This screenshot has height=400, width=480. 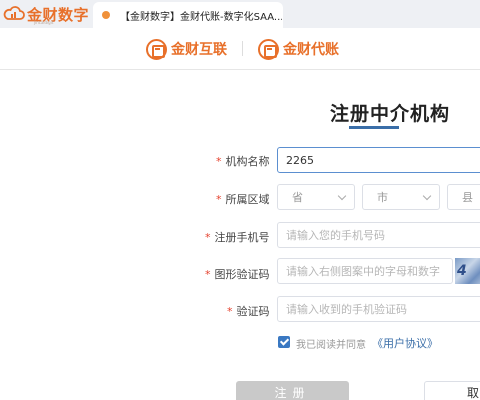 I want to click on captcha-label-text: 图形验证码, so click(x=242, y=274).